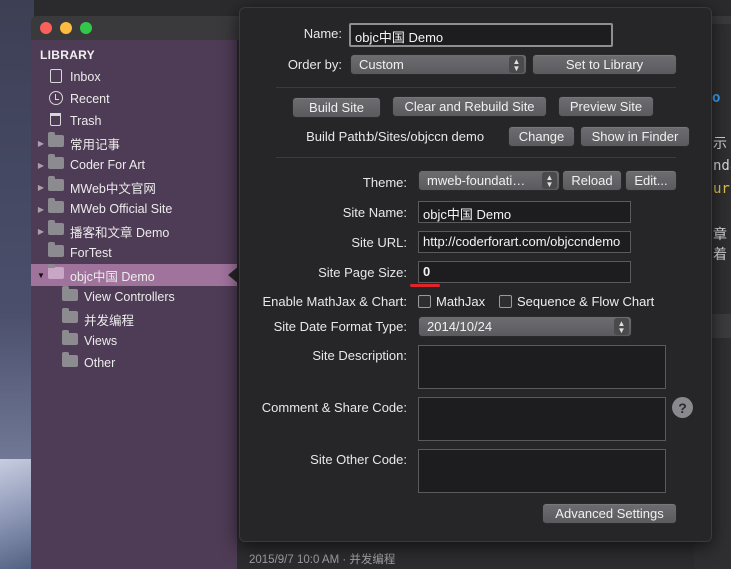 The height and width of the screenshot is (569, 731). What do you see at coordinates (461, 301) in the screenshot?
I see `checkbox-label: MathJax` at bounding box center [461, 301].